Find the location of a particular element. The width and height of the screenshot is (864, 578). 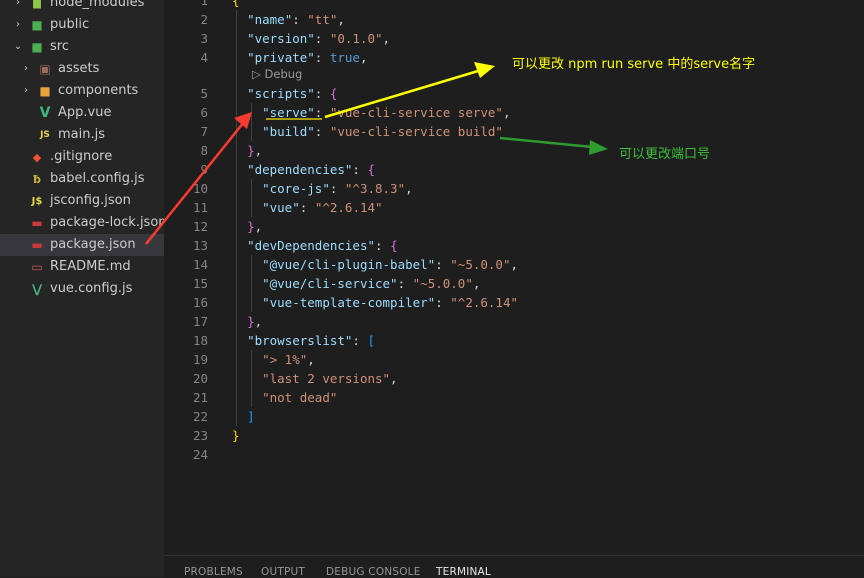

serve-rename-note: 可以更改 npm run serve 中的serve名字 is located at coordinates (634, 64).